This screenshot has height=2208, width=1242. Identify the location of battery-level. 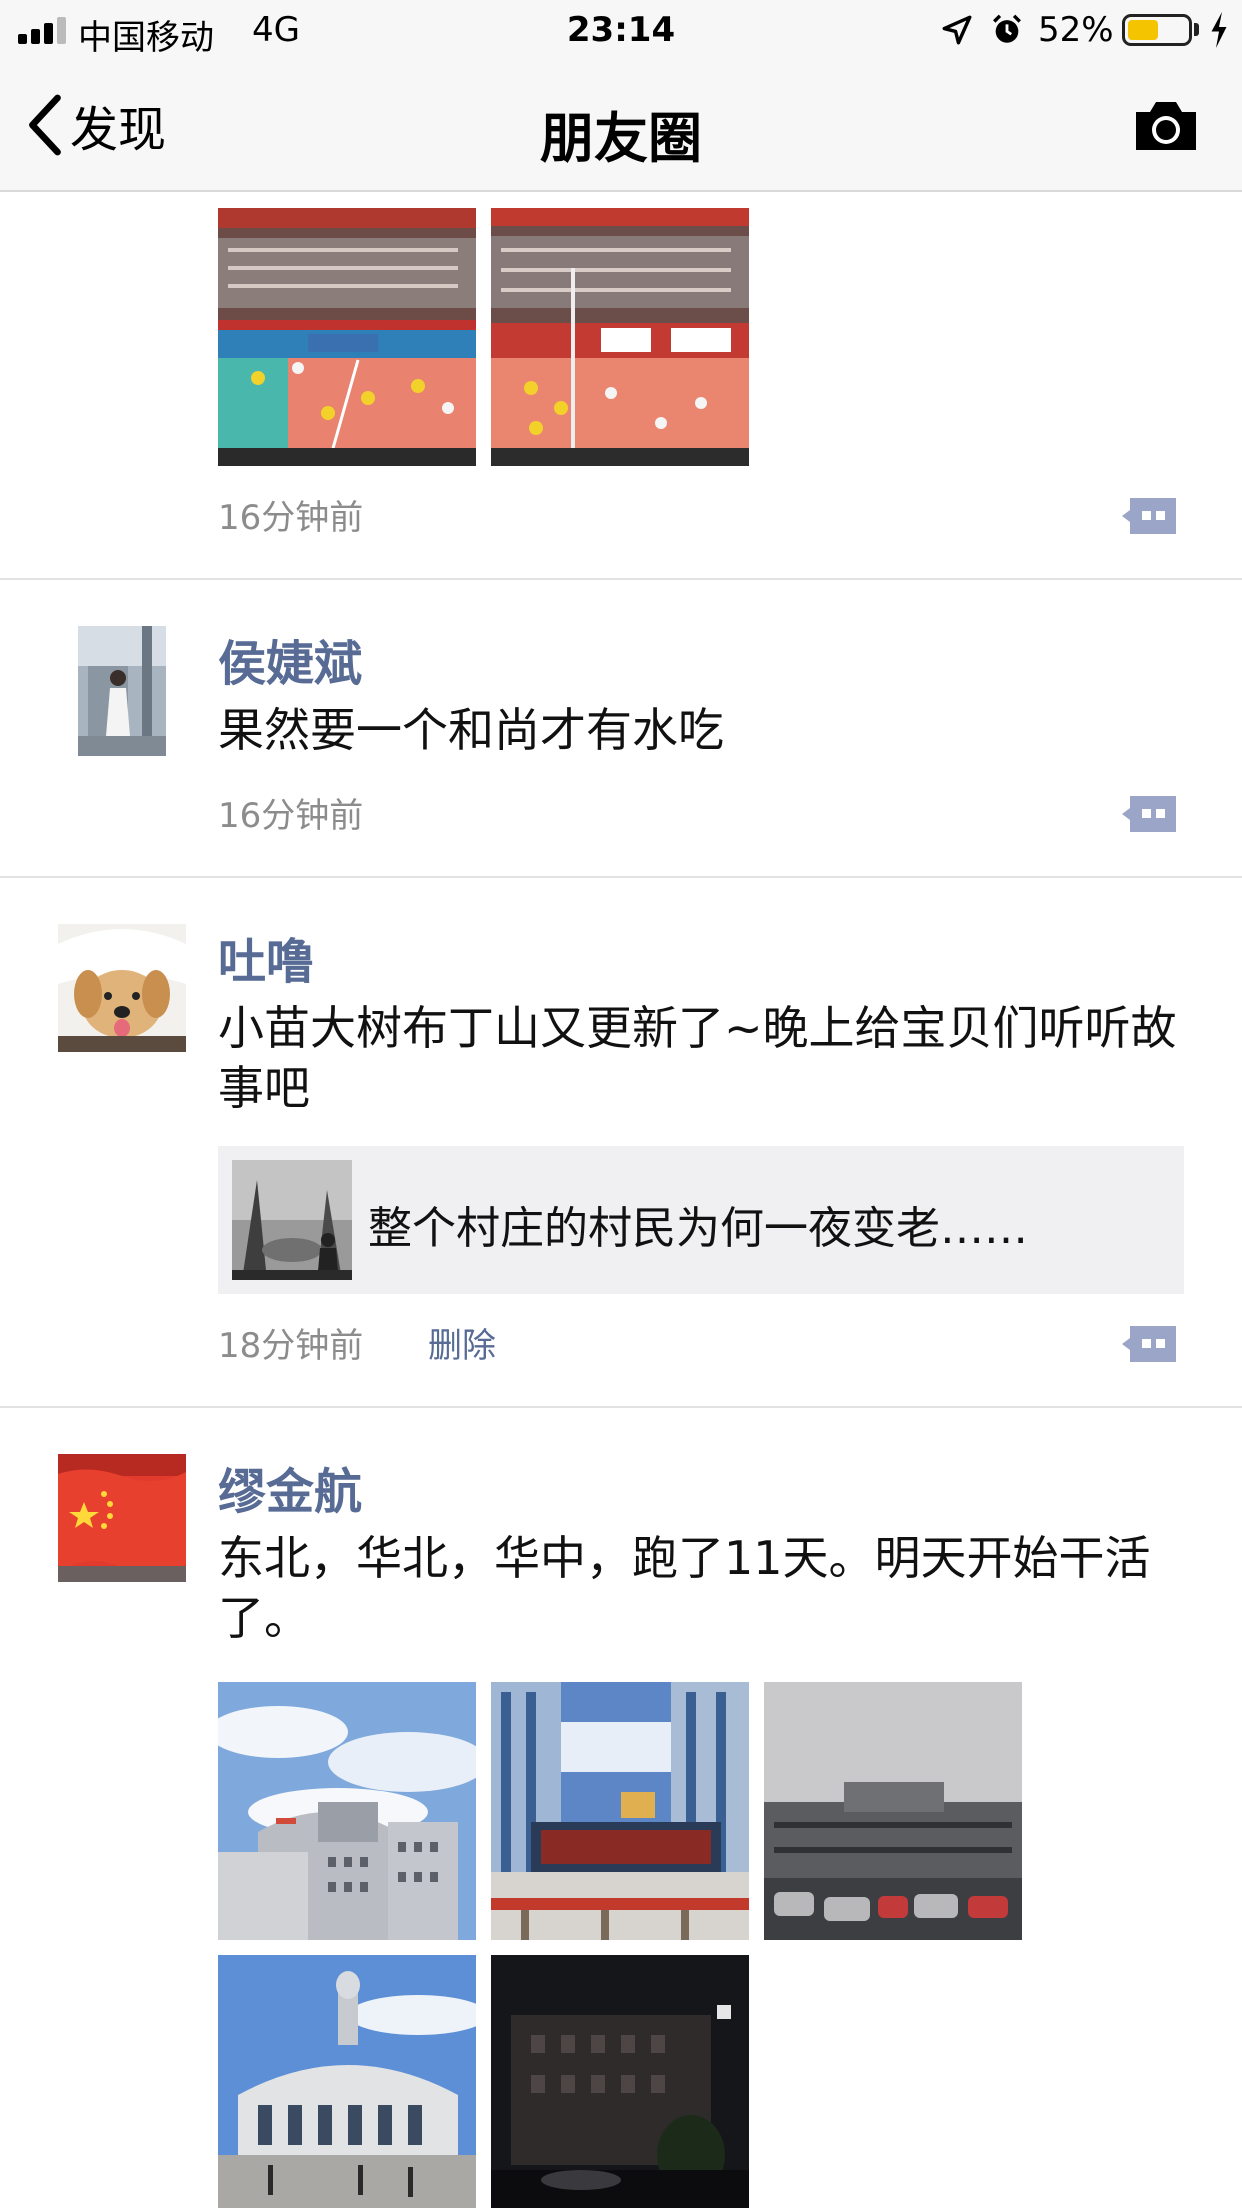
(1143, 30).